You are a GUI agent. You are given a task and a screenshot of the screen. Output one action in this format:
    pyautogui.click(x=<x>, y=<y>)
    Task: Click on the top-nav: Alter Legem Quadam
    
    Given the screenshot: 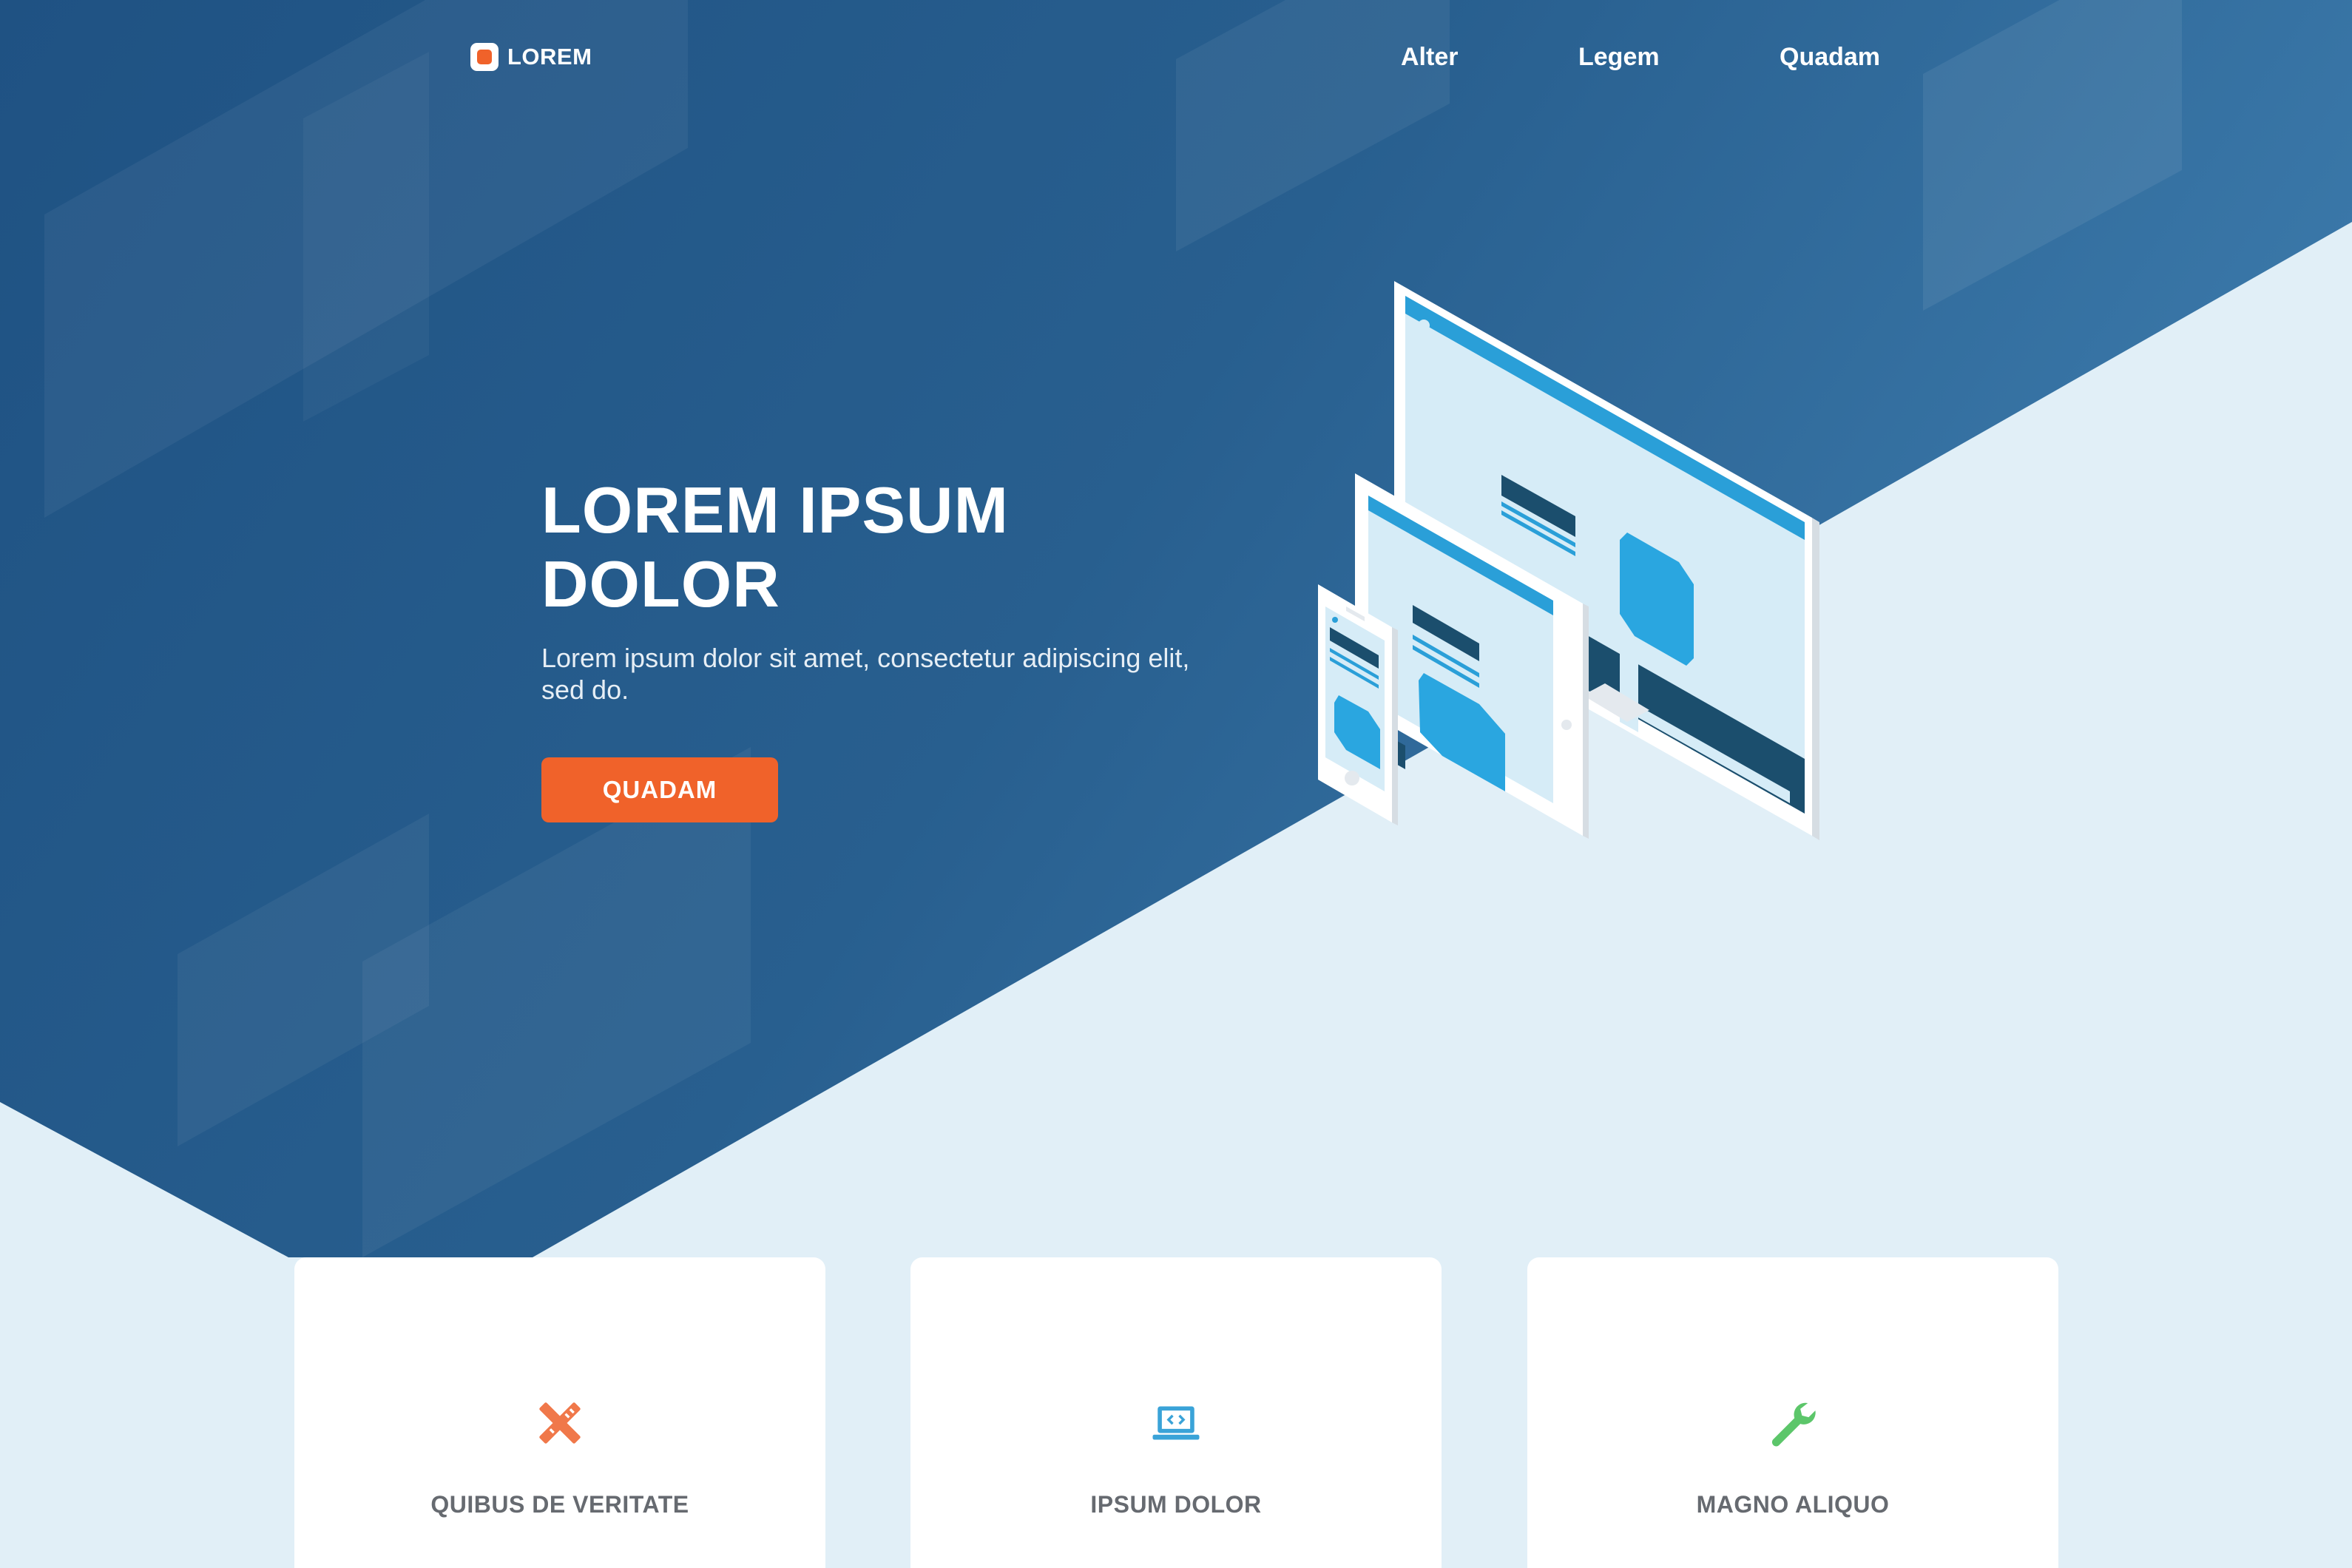 What is the action you would take?
    pyautogui.click(x=1645, y=59)
    